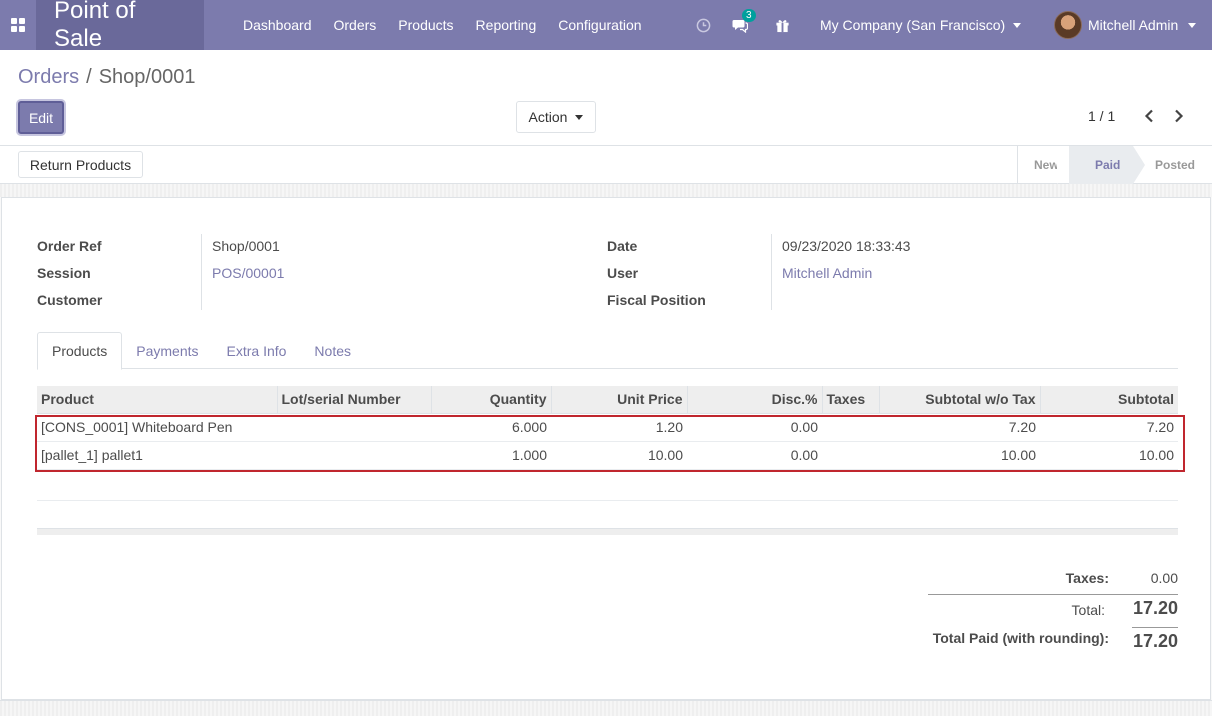 This screenshot has width=1212, height=716. Describe the element at coordinates (959, 455) in the screenshot. I see `cell-subtotal-wo-tax: 10.00` at that location.